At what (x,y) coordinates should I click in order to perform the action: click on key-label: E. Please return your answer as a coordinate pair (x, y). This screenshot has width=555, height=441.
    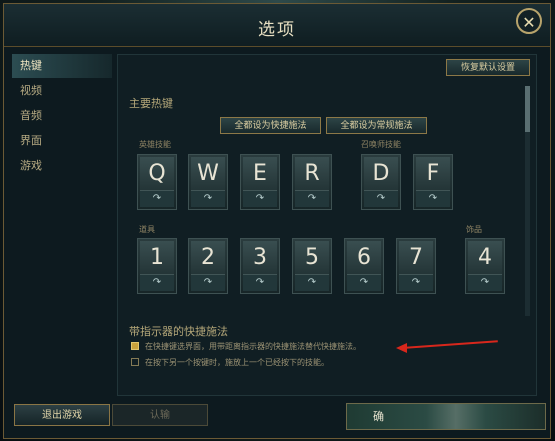
    Looking at the image, I should click on (260, 174).